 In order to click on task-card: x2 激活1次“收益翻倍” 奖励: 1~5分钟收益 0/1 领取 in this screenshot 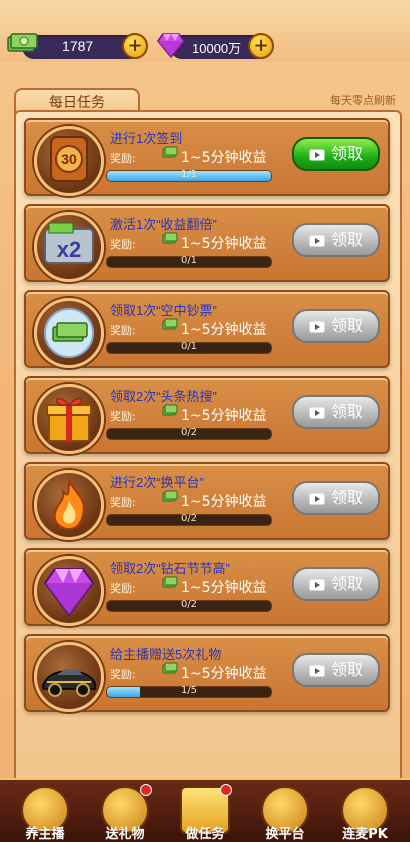, I will do `click(207, 243)`.